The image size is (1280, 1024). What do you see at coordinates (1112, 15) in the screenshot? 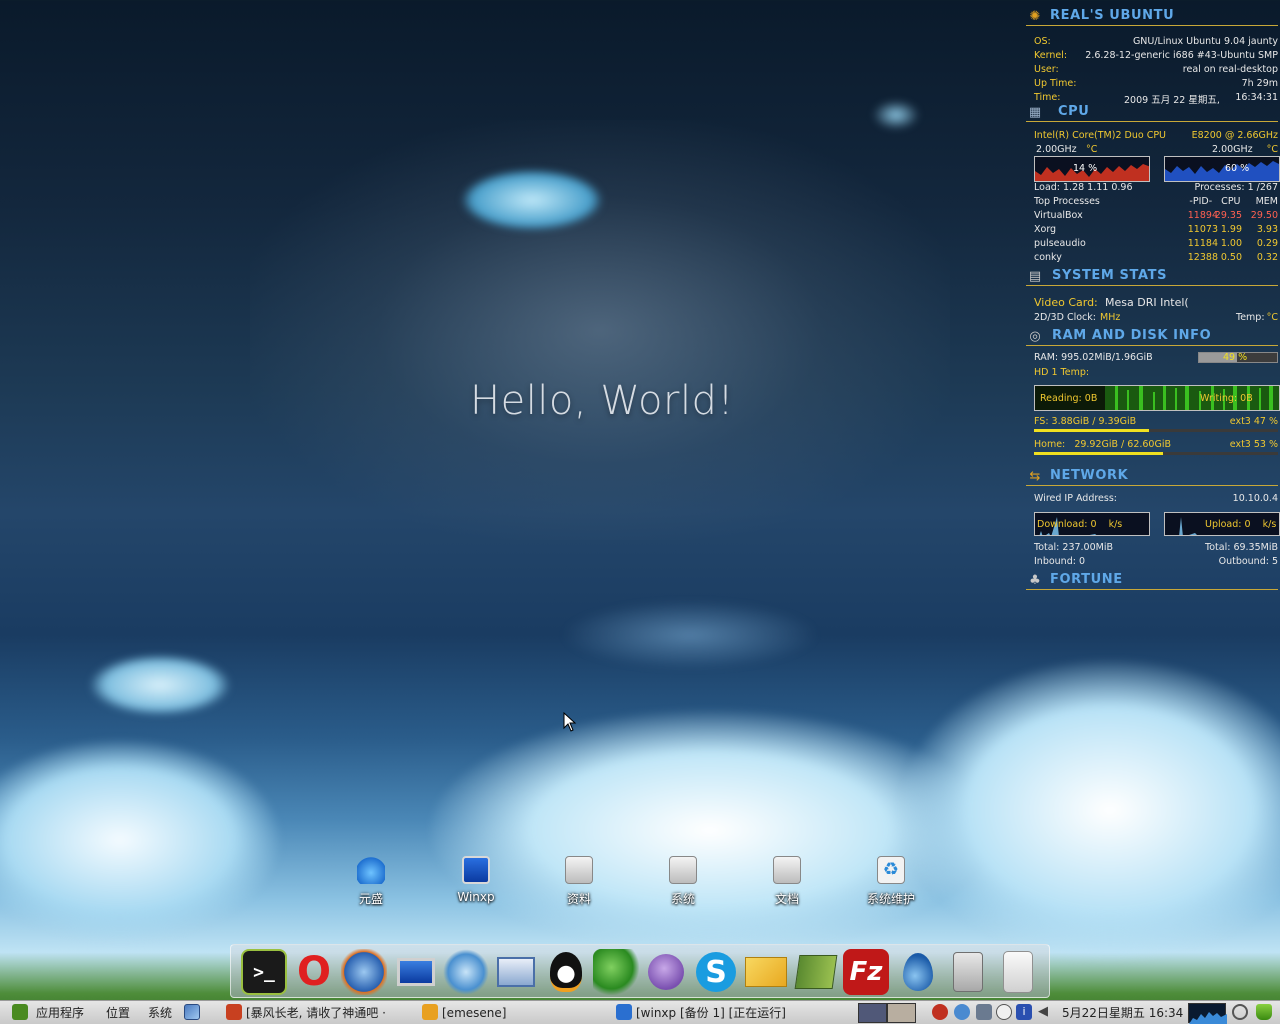
I see `section-title: REAL'S UBUNTU` at bounding box center [1112, 15].